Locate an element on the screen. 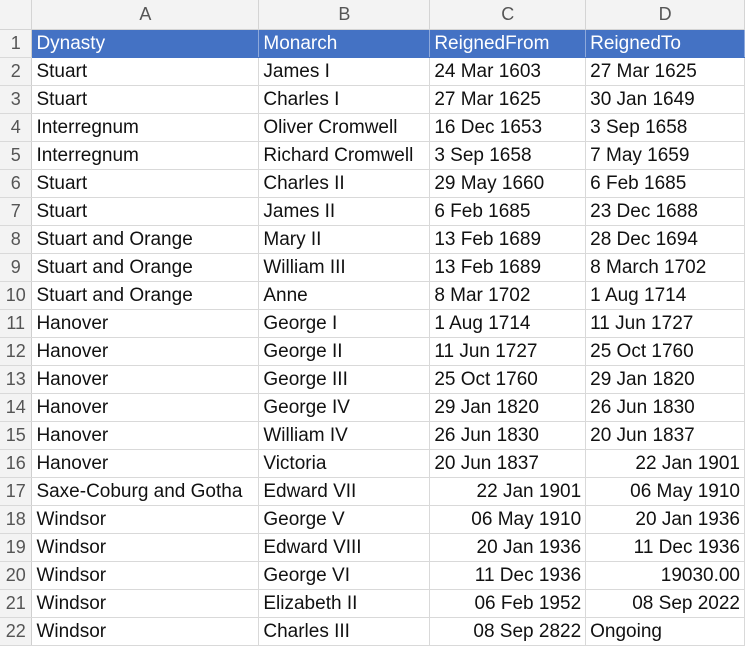  row-header-7: 7 is located at coordinates (16, 211).